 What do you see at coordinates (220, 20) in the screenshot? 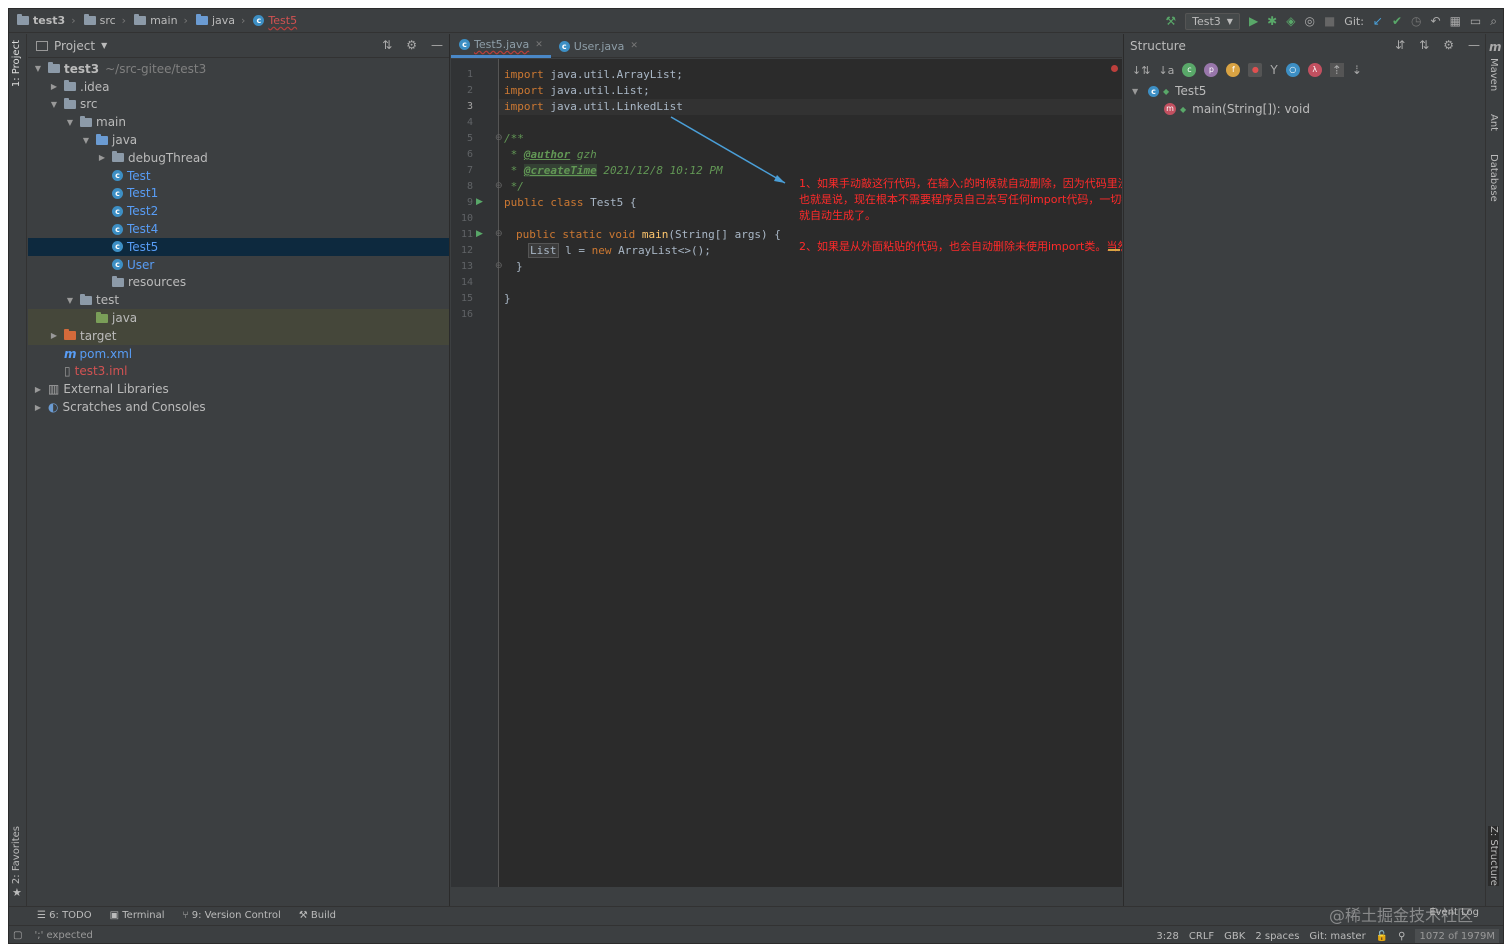
I see `breadcrumb-java: java ›` at bounding box center [220, 20].